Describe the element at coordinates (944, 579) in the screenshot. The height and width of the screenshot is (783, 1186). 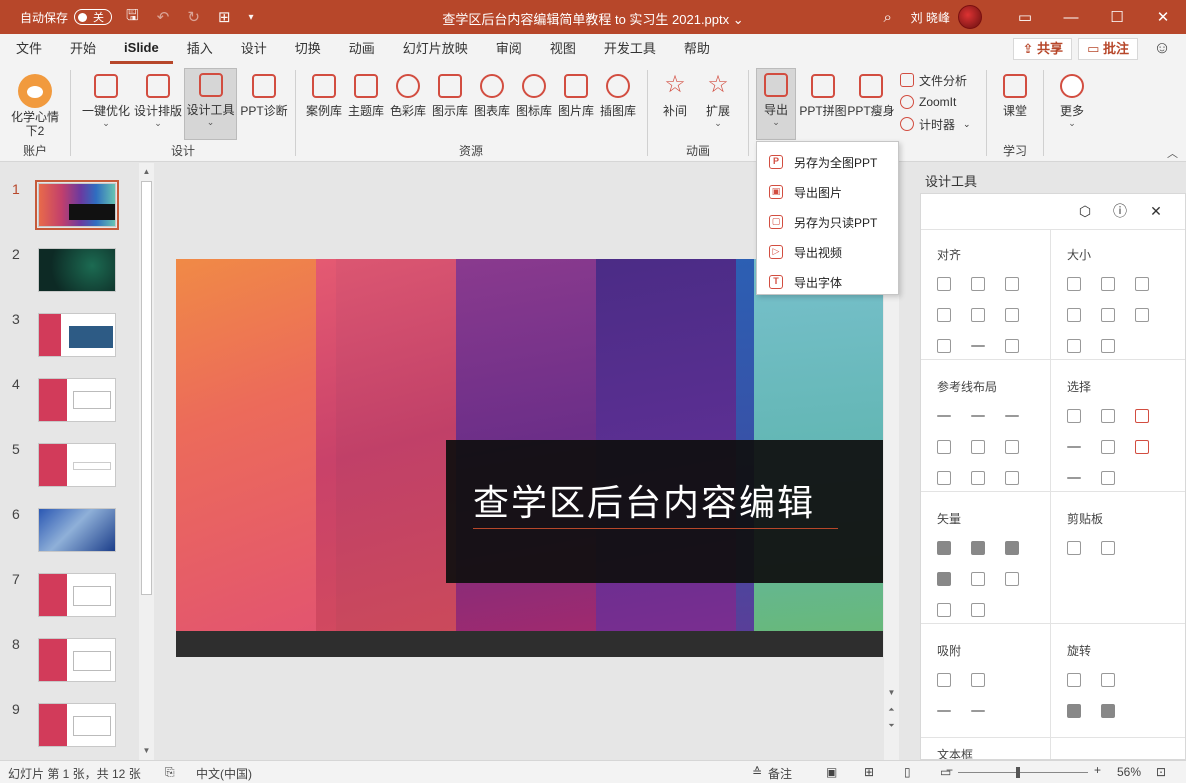
I see `intersect-icon` at that location.